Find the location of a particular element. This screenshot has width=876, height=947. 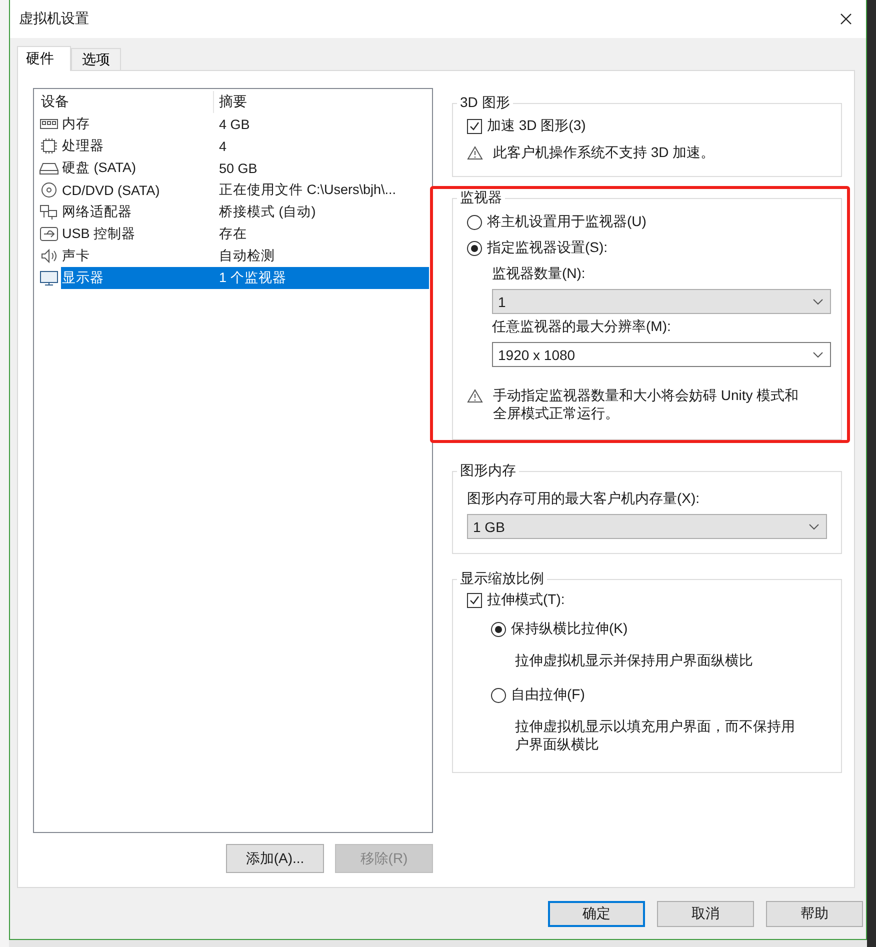

table-cell-text: CD/DVD (SATA) is located at coordinates (111, 190).